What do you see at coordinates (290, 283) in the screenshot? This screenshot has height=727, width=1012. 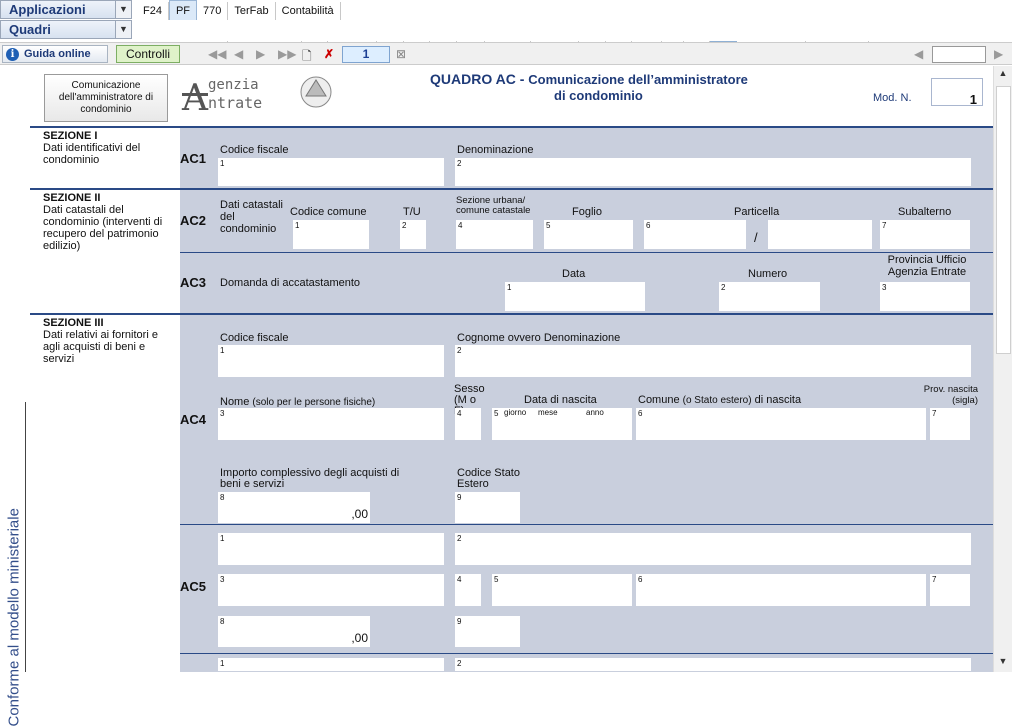 I see `label-domanda-accatastamento: Domanda di accatastamento` at bounding box center [290, 283].